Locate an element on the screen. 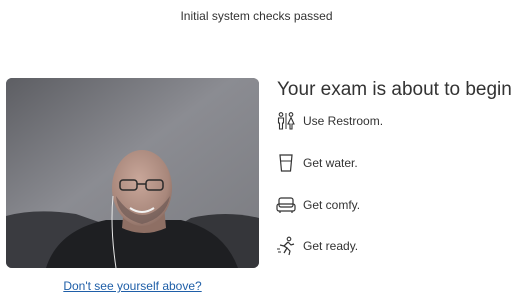  checklist-item-label: Get water. is located at coordinates (330, 163).